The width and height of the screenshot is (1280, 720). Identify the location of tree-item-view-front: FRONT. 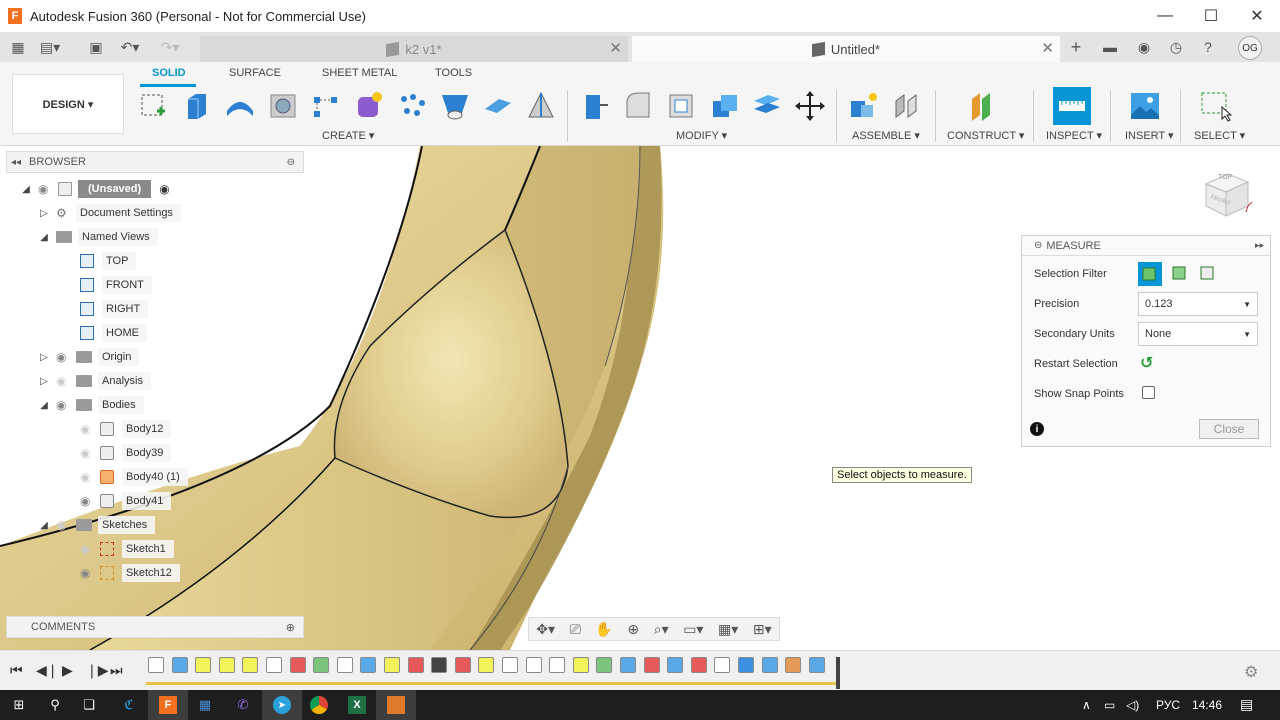
(116, 285).